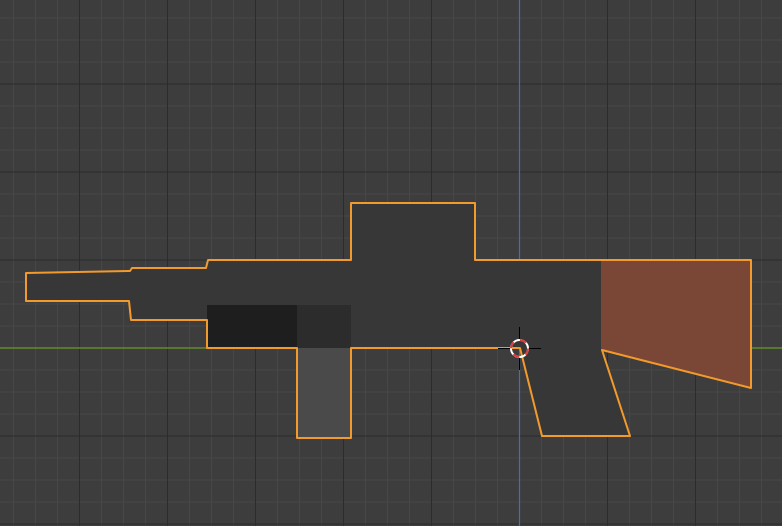 The image size is (782, 526). I want to click on magazine-well-face, so click(324, 326).